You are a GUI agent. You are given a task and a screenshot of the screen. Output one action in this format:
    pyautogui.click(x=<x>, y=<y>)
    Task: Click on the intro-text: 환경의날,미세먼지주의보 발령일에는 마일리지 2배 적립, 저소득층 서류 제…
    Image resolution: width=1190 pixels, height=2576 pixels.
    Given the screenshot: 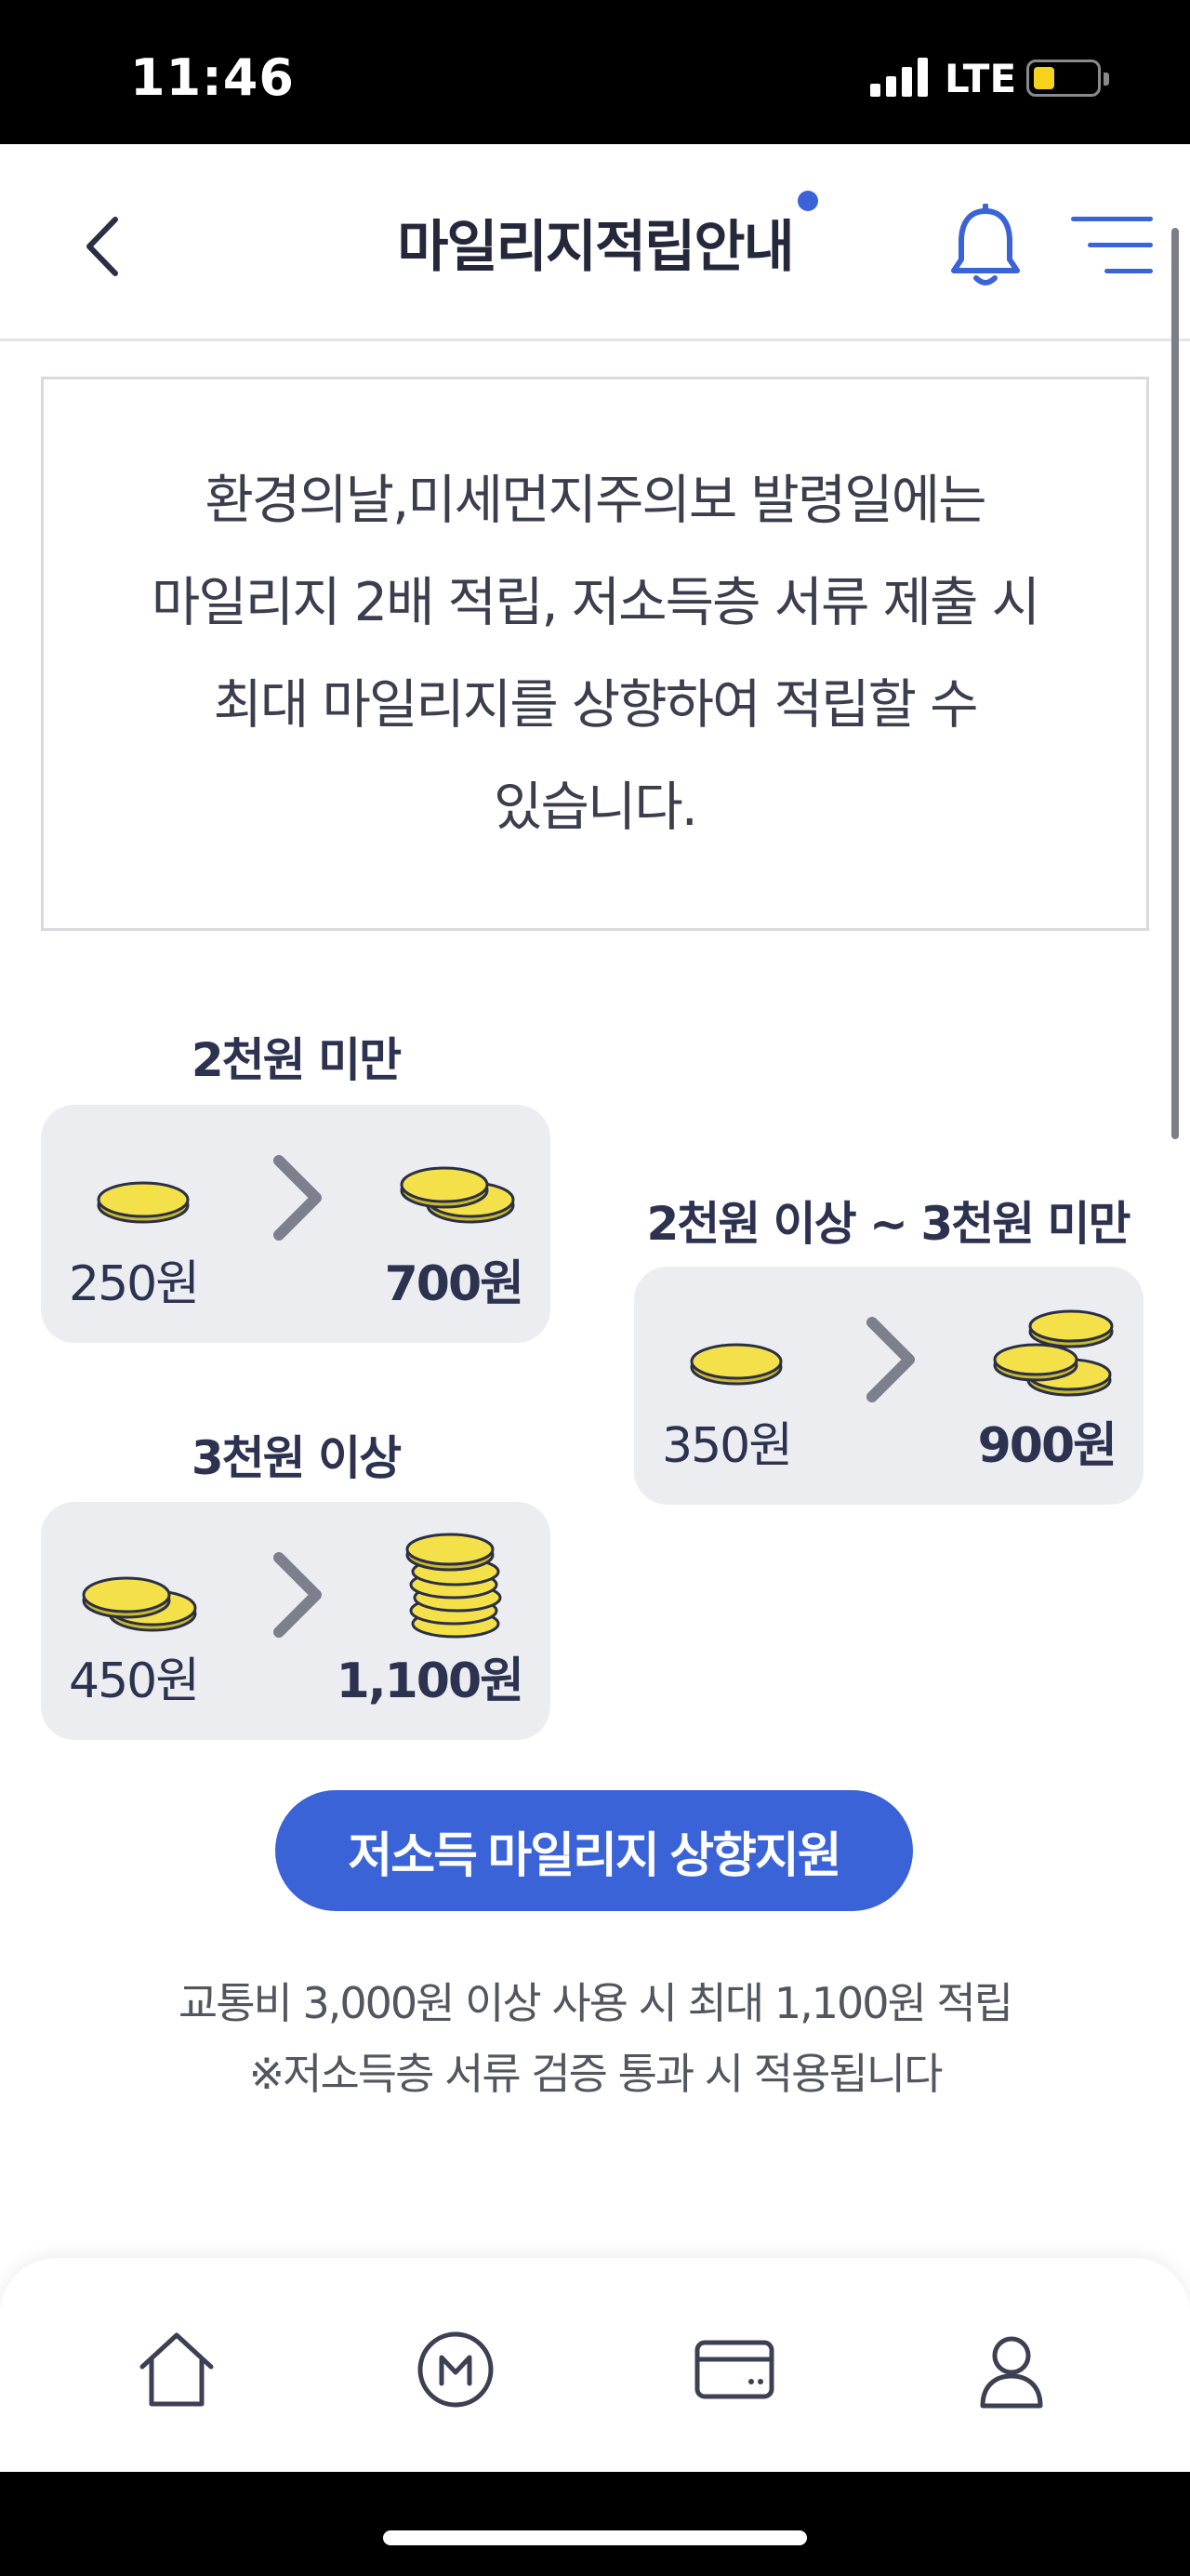 What is the action you would take?
    pyautogui.click(x=595, y=654)
    